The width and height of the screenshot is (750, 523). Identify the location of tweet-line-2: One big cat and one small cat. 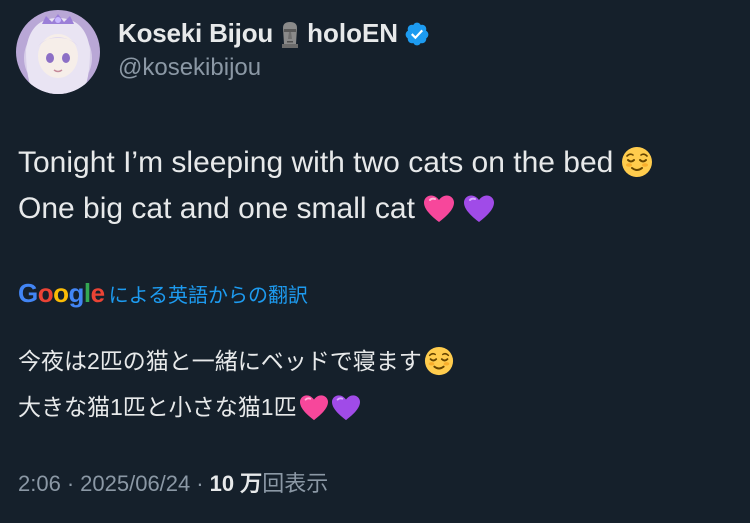
(335, 209).